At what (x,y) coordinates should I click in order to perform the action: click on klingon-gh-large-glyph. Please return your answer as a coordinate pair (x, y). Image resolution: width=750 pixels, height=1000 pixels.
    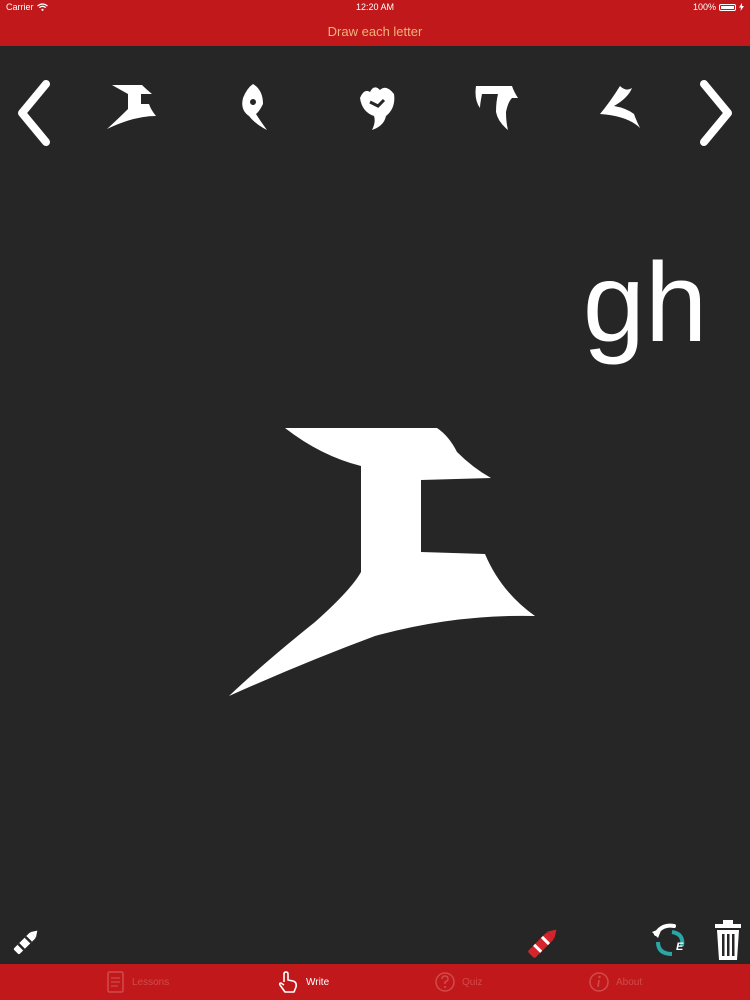
    Looking at the image, I should click on (385, 562).